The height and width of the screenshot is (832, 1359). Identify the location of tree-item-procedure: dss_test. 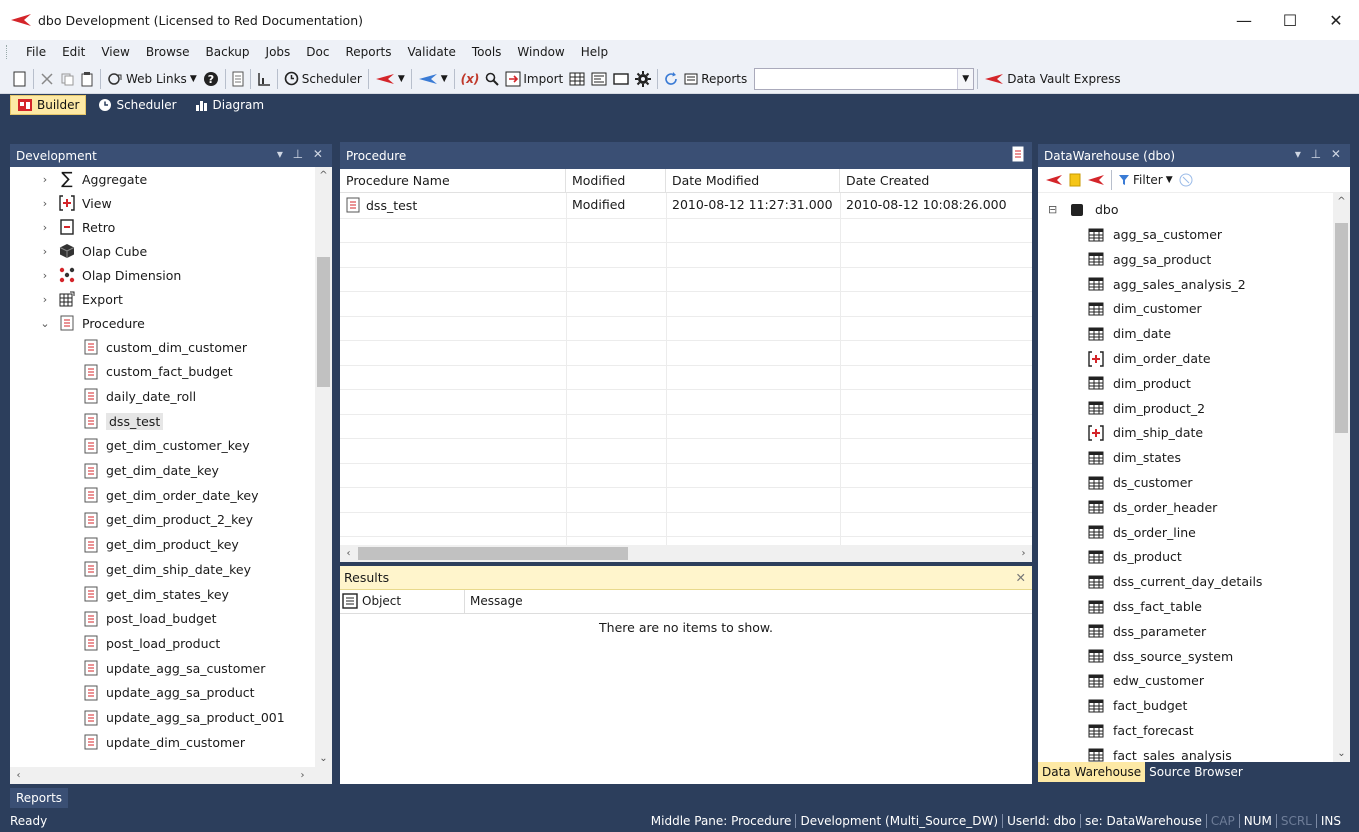
(123, 421).